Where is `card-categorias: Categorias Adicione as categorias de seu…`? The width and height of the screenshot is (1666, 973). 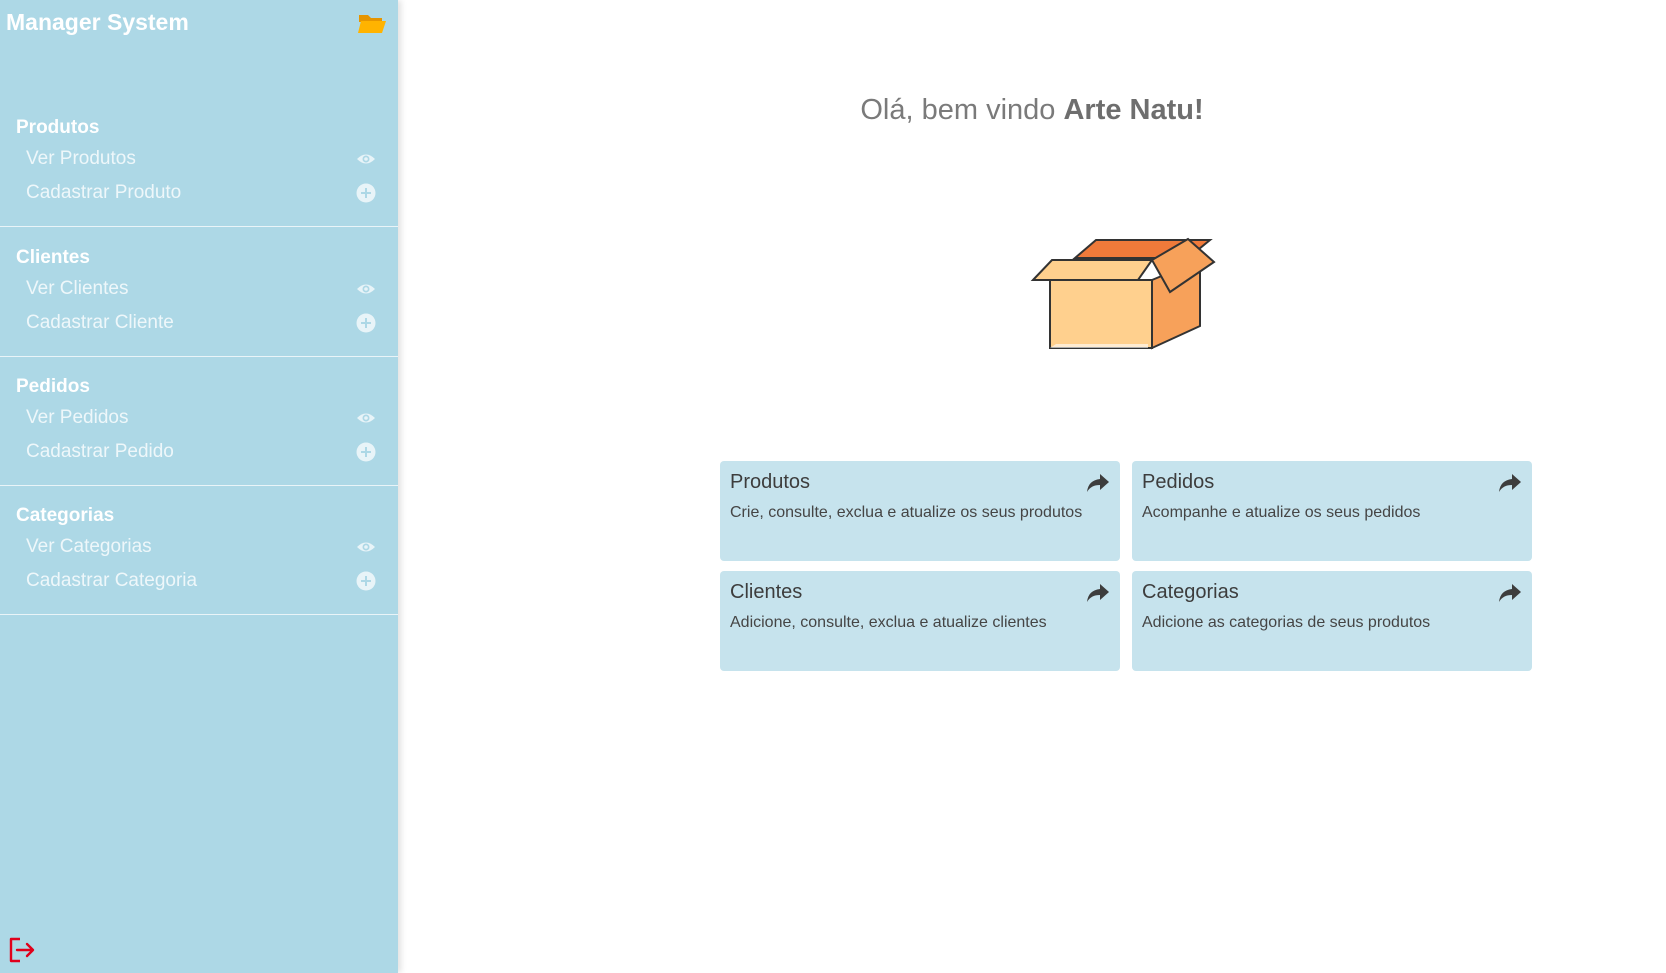 card-categorias: Categorias Adicione as categorias de seu… is located at coordinates (1332, 621).